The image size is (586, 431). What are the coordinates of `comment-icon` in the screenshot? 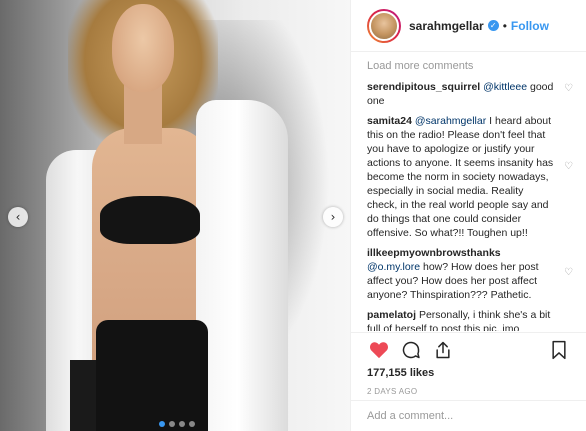 It's located at (411, 350).